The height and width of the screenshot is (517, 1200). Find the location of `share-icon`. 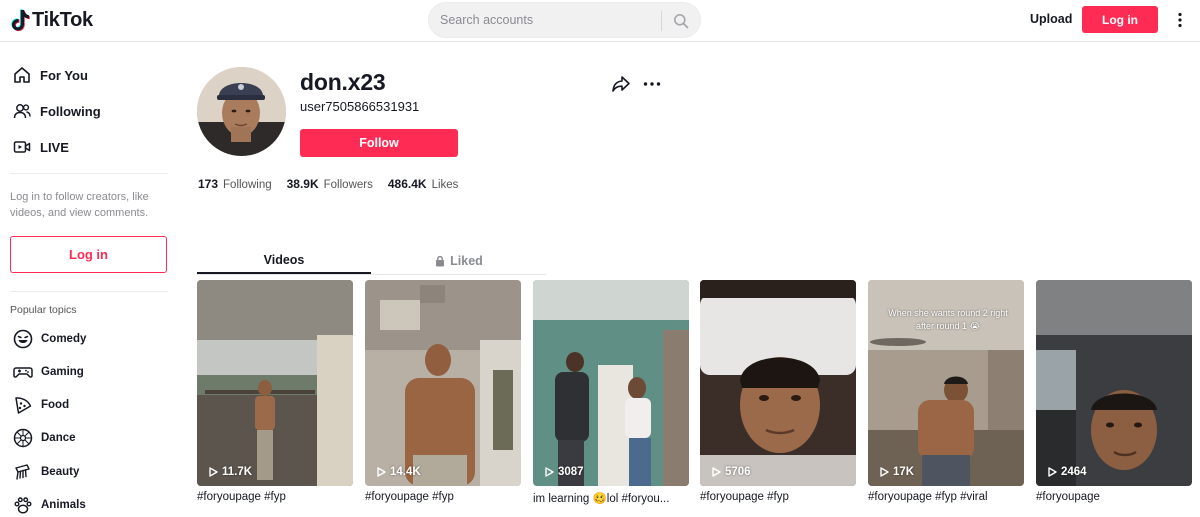

share-icon is located at coordinates (621, 84).